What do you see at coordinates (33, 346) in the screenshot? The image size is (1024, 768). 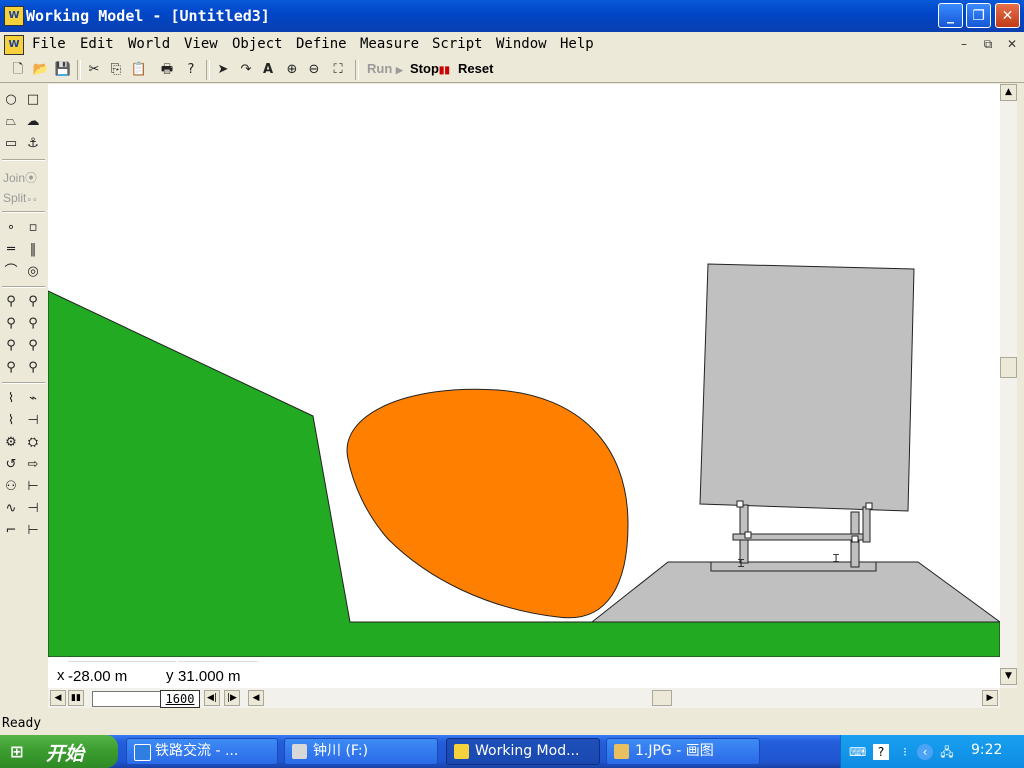 I see `keyed-curved-joint-icon: ⚲` at bounding box center [33, 346].